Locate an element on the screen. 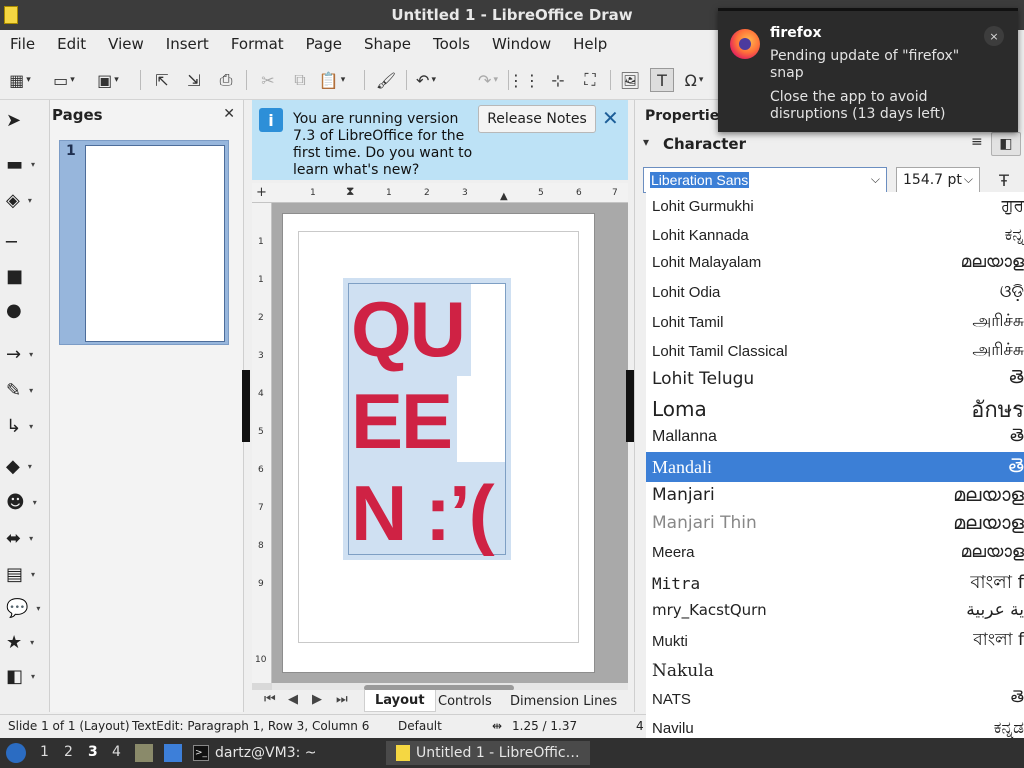  callout-shapes-icon: 💬 ▾ is located at coordinates (25, 608).